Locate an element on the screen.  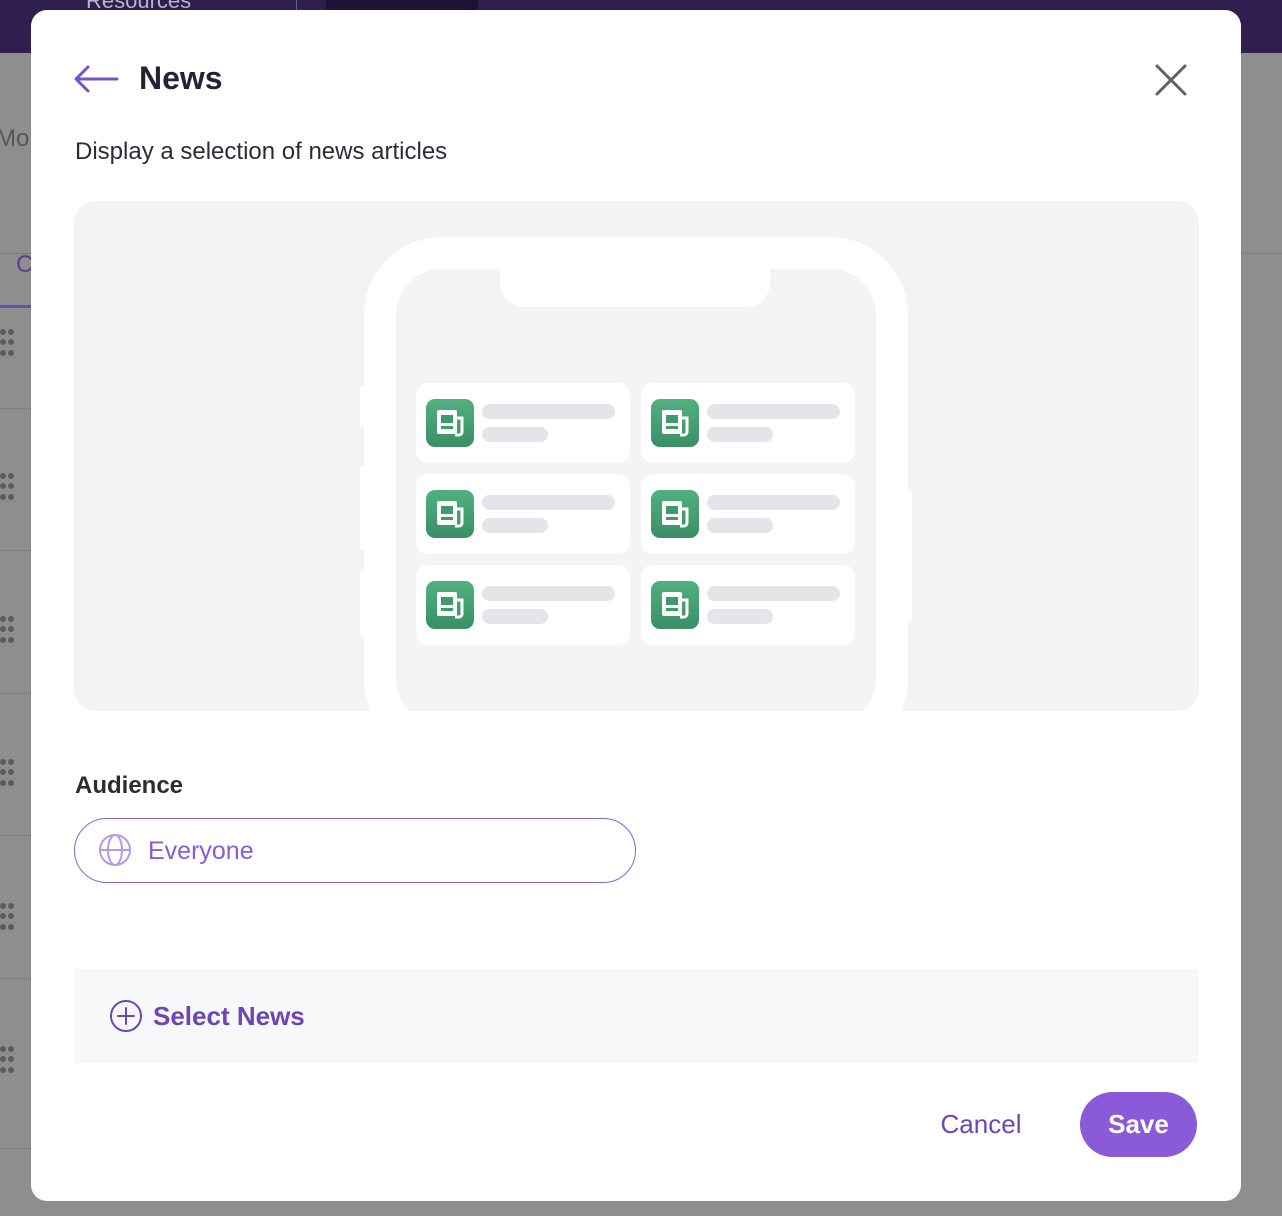
audience-selector: Everyone is located at coordinates (355, 850).